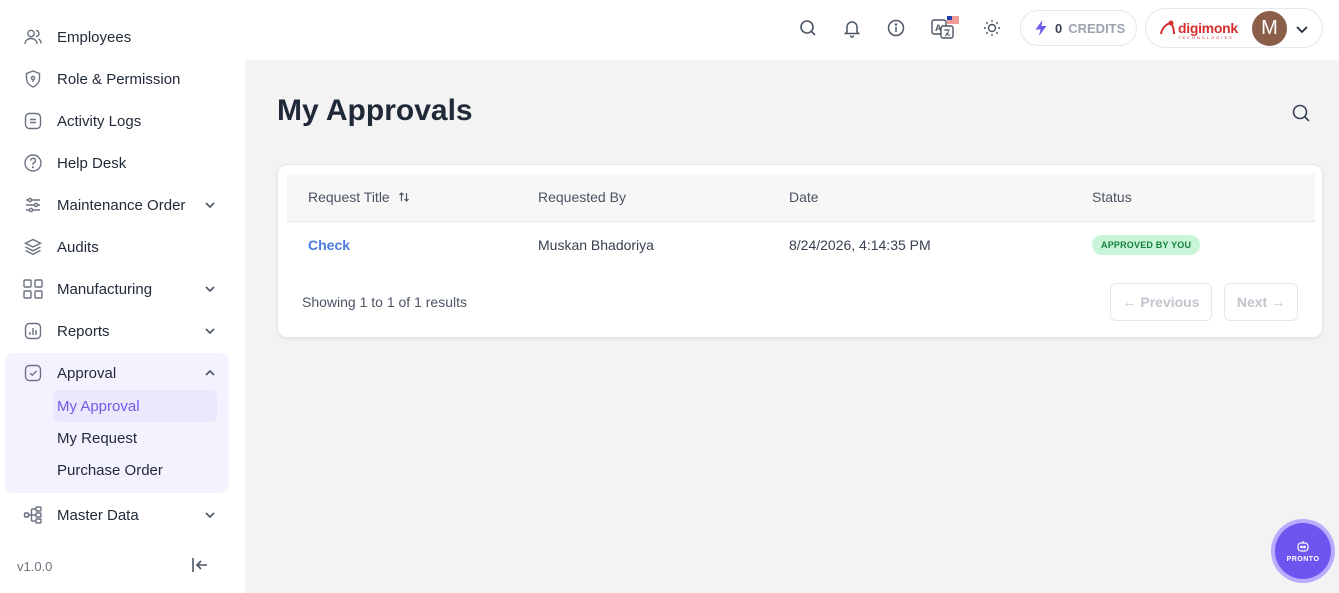  Describe the element at coordinates (33, 331) in the screenshot. I see `chart-icon` at that location.